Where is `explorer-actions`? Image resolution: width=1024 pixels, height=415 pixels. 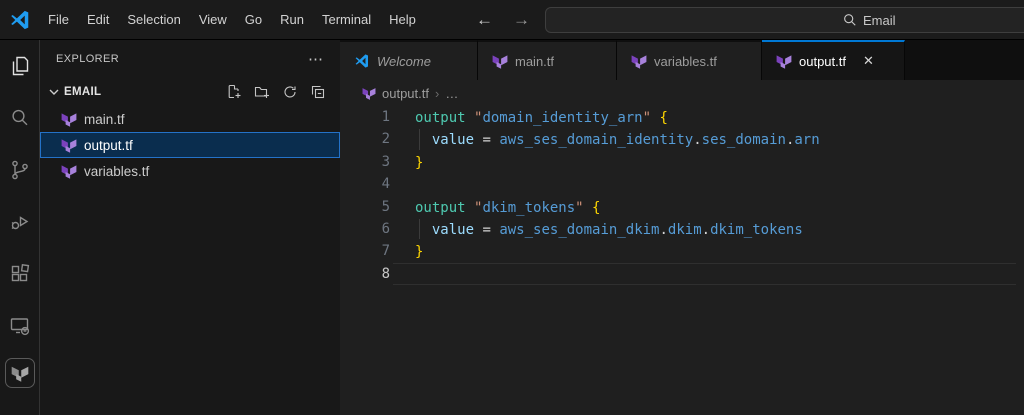
explorer-actions is located at coordinates (276, 92).